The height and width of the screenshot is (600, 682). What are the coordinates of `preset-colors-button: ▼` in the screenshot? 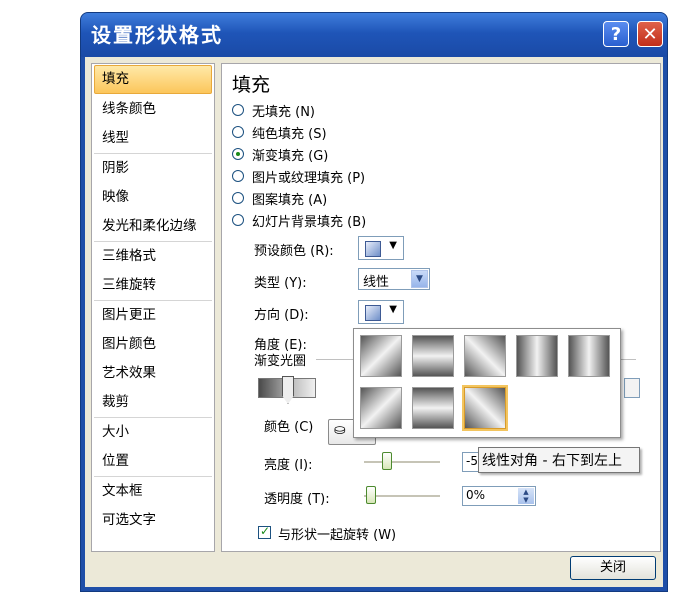 It's located at (381, 248).